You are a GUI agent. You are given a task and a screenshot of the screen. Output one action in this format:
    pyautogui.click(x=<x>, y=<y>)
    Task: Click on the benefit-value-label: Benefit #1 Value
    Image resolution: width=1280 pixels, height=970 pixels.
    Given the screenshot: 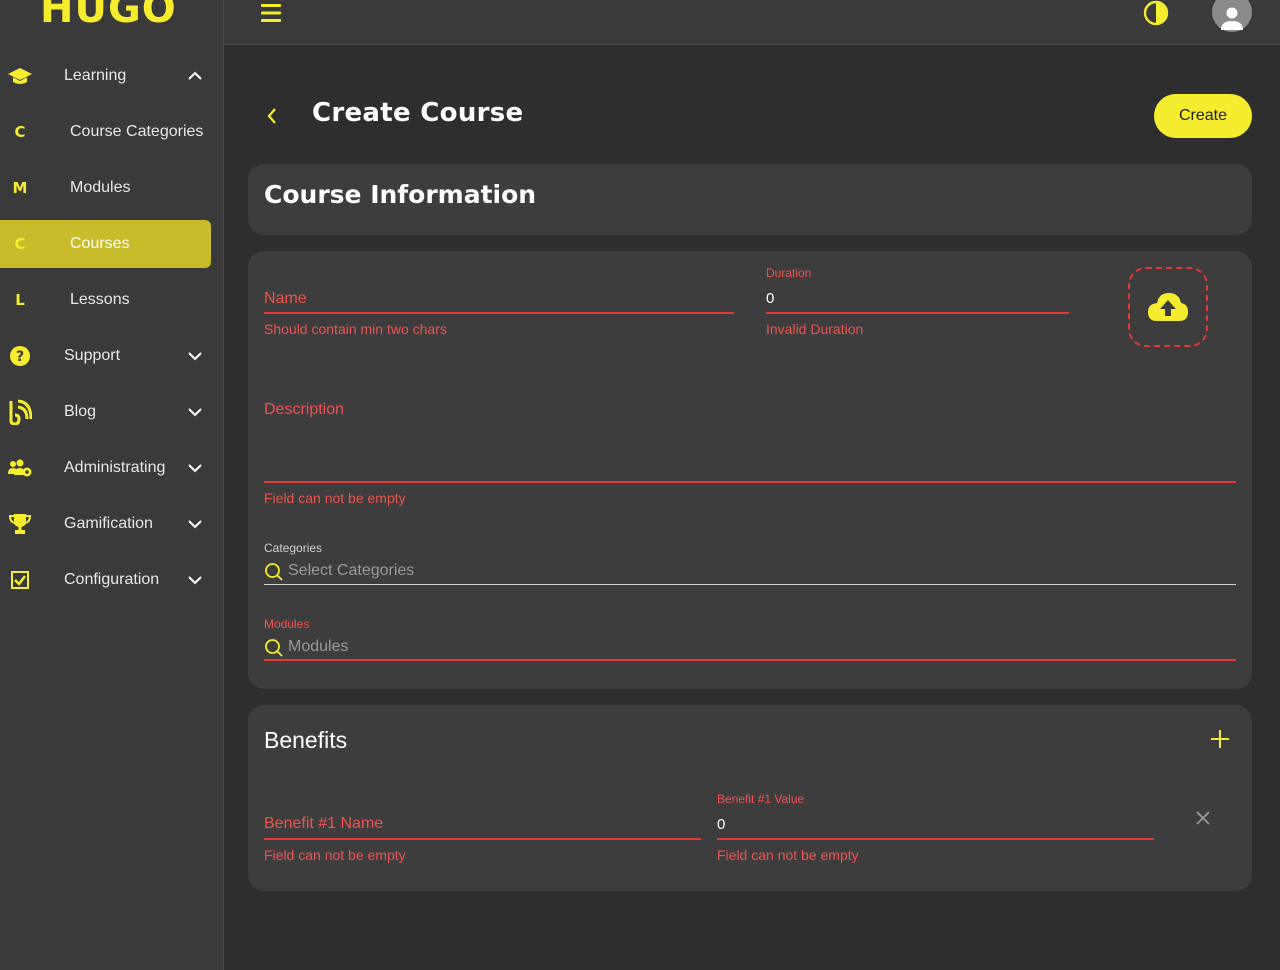 What is the action you would take?
    pyautogui.click(x=761, y=799)
    